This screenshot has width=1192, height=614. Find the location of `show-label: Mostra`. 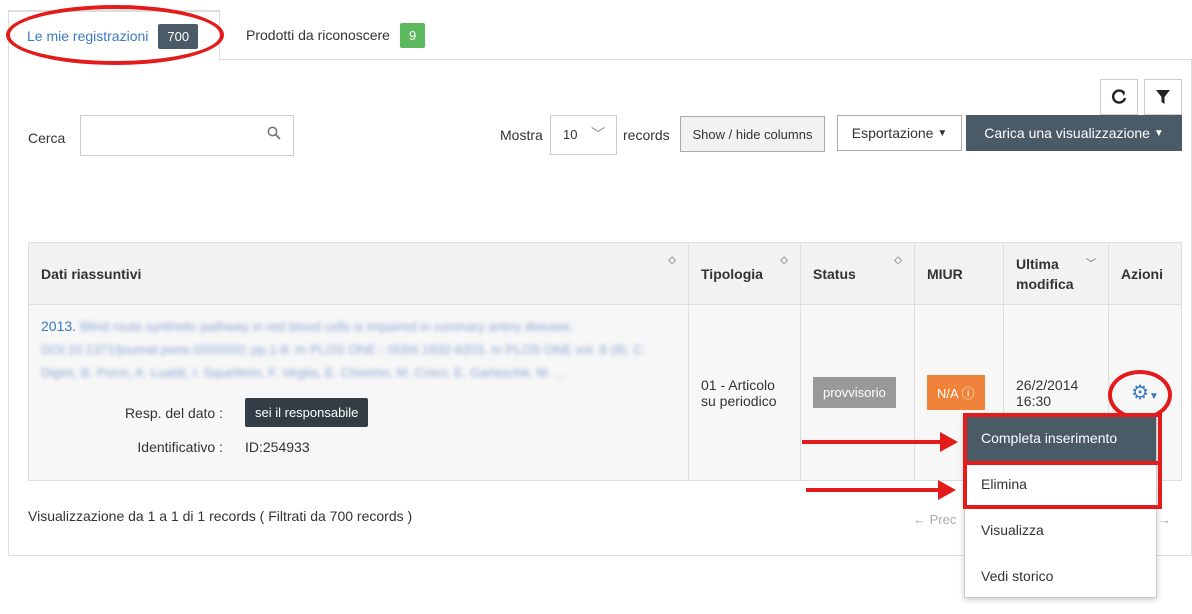

show-label: Mostra is located at coordinates (521, 135).